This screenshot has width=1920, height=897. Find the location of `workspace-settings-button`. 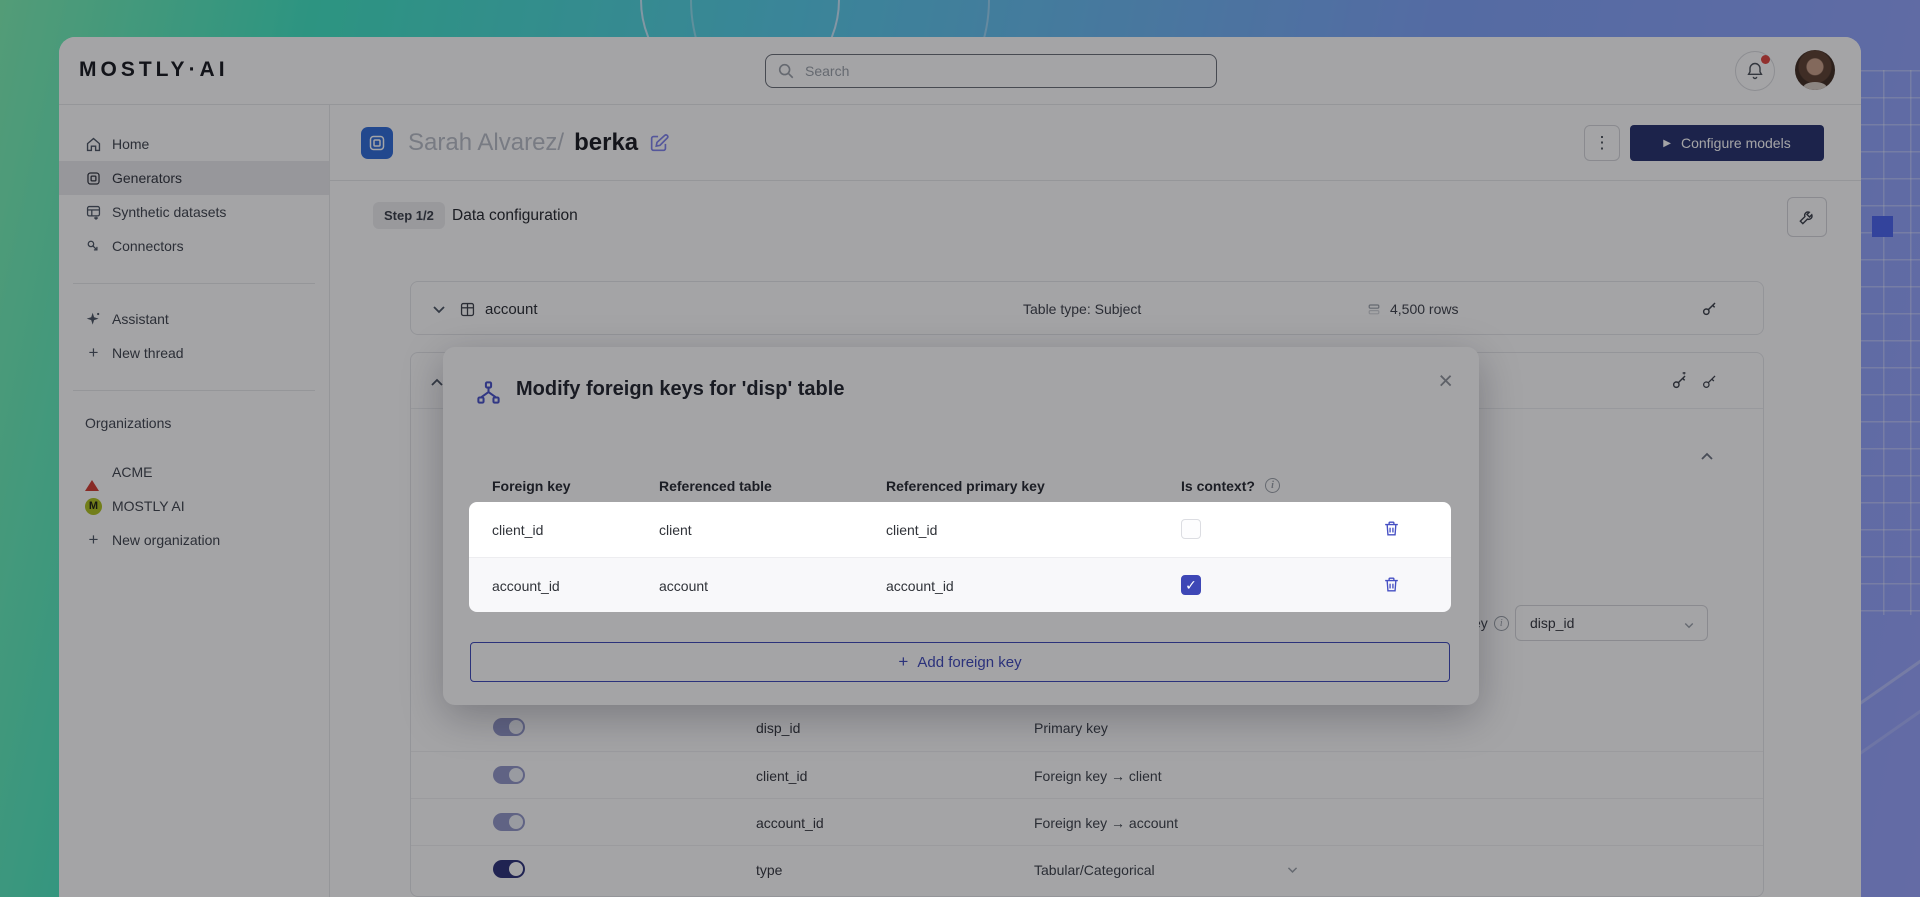

workspace-settings-button is located at coordinates (1807, 217).